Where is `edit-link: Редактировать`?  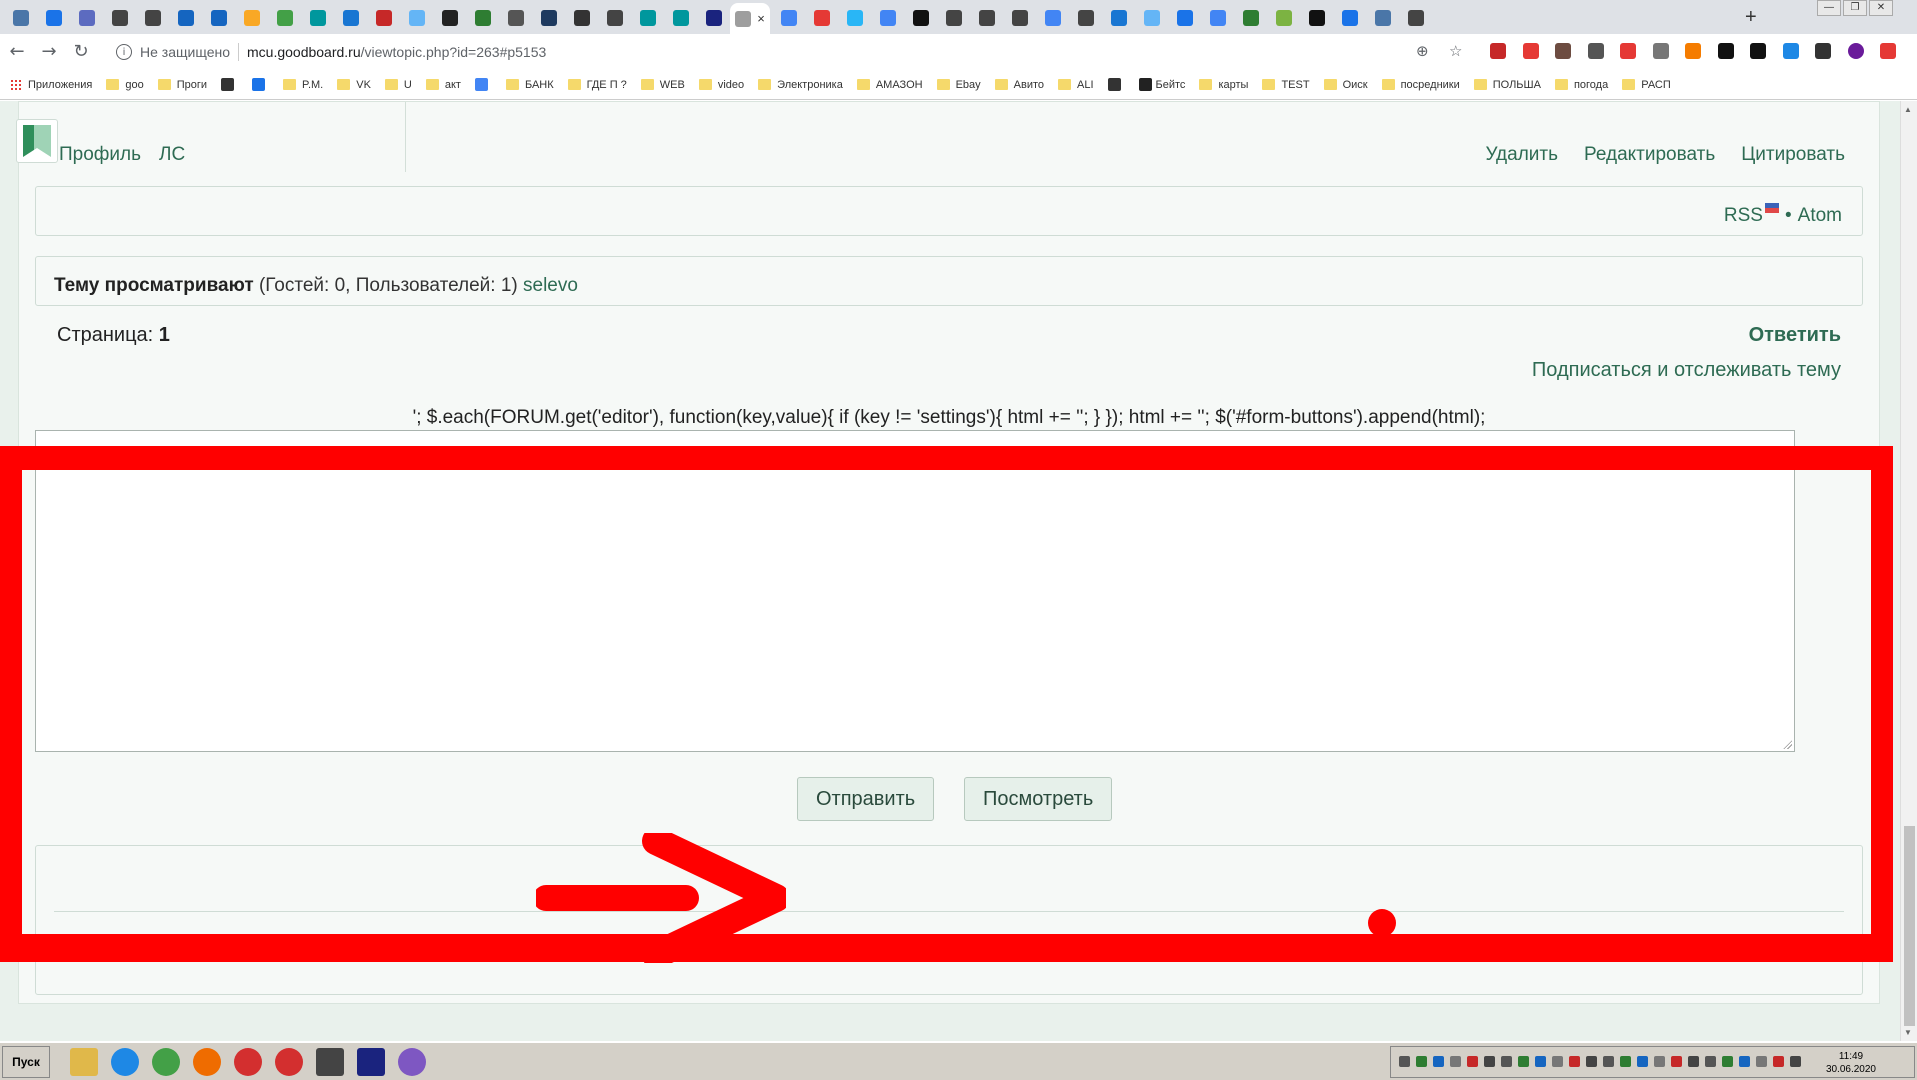
edit-link: Редактировать is located at coordinates (1649, 155).